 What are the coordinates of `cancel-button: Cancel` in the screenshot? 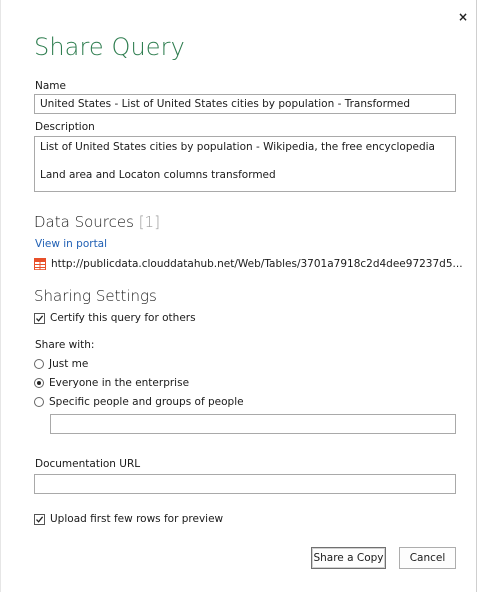 It's located at (427, 558).